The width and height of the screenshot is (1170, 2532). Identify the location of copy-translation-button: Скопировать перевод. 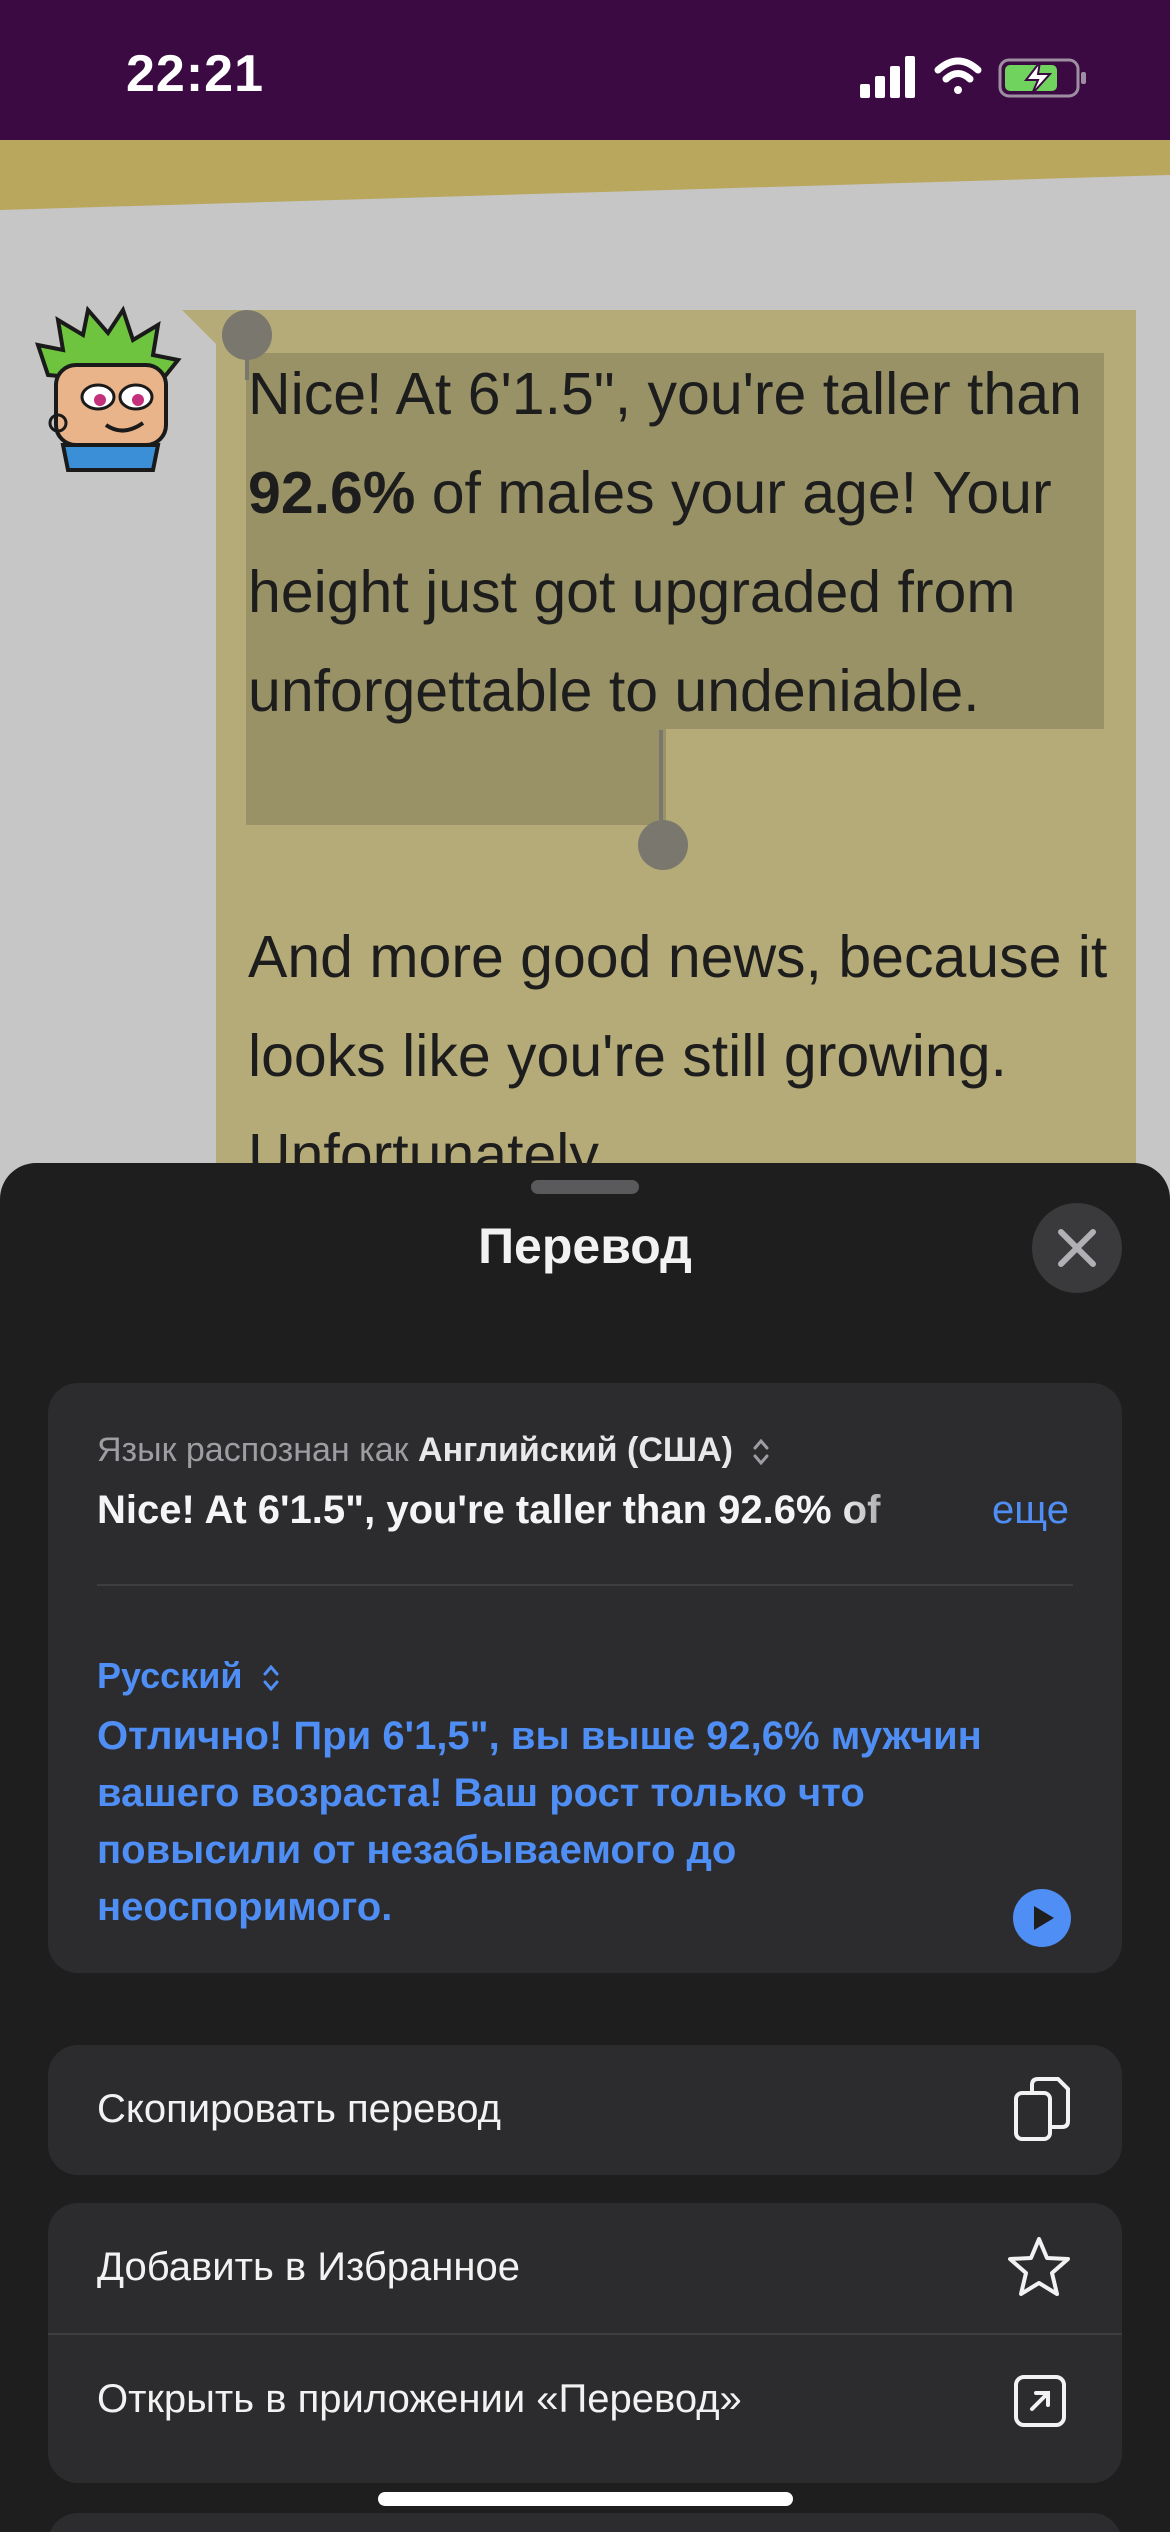
(585, 2110).